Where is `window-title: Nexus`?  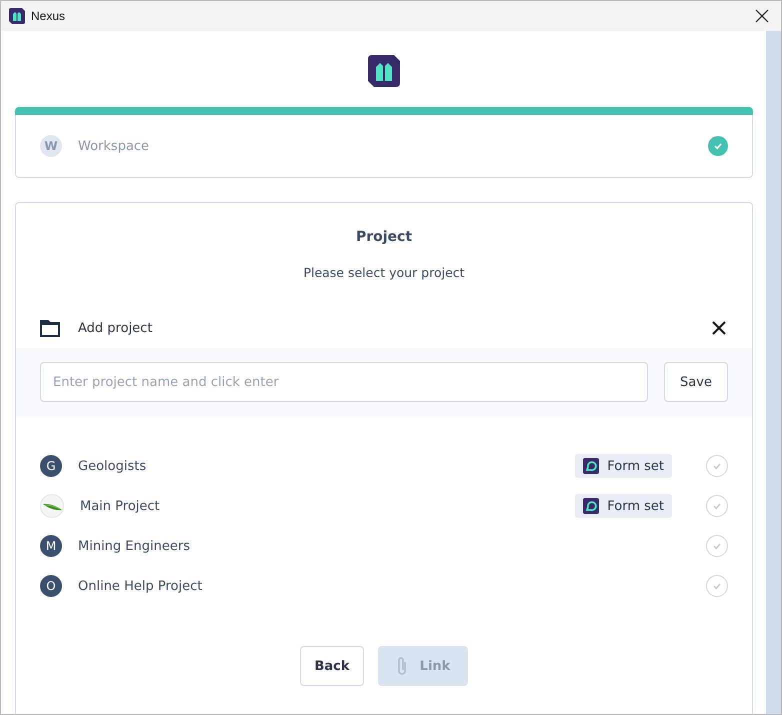
window-title: Nexus is located at coordinates (48, 16).